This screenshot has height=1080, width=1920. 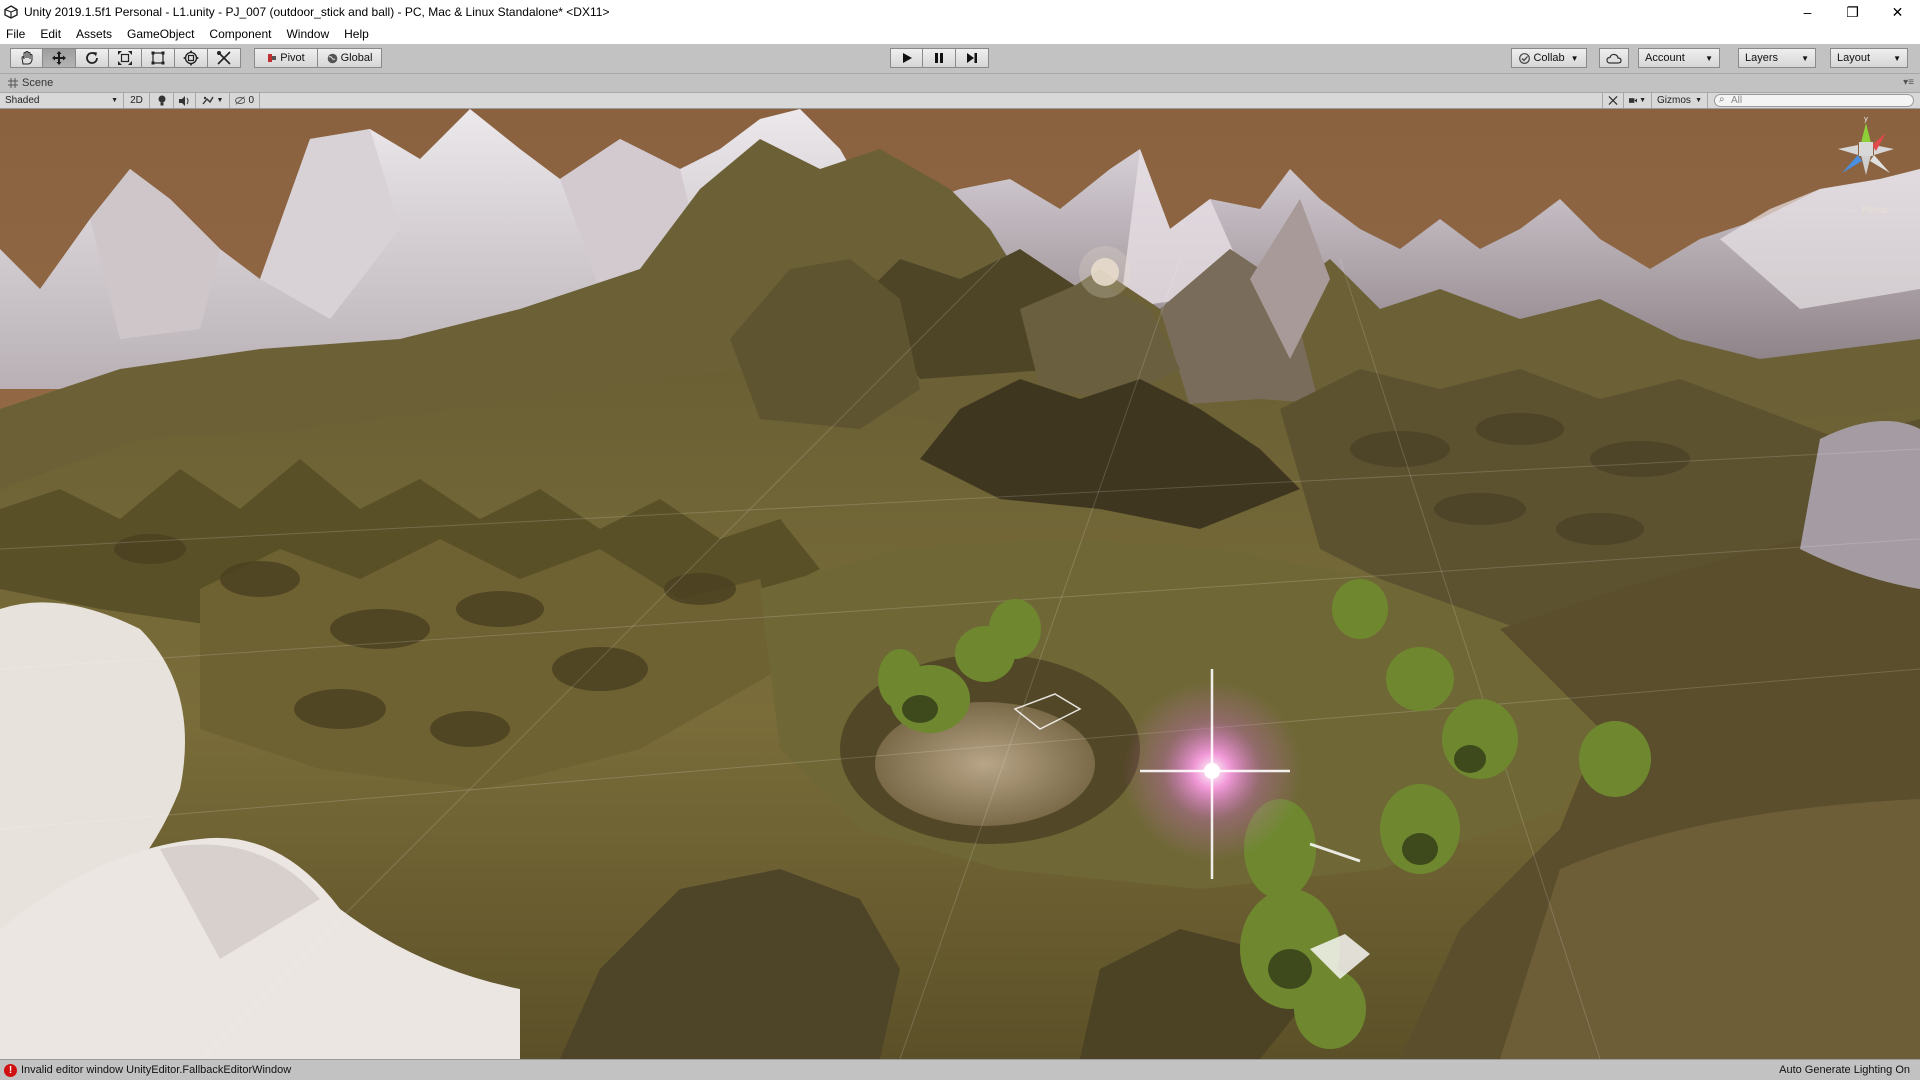 I want to click on shading-mode-label: Shaded, so click(x=22, y=100).